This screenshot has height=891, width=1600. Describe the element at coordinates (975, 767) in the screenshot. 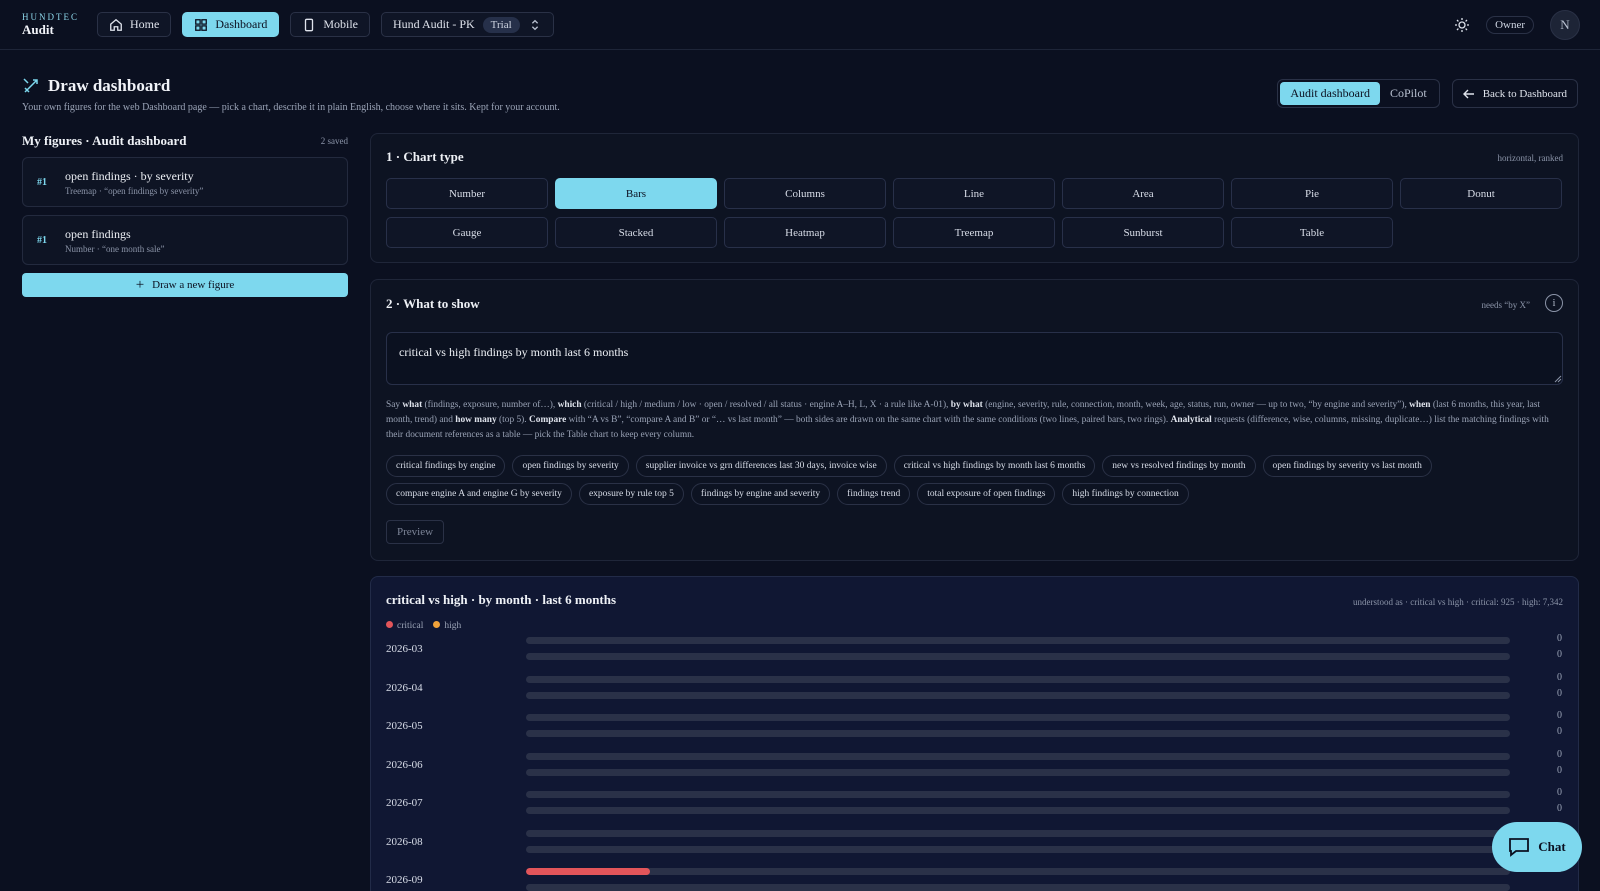

I see `chart-row: 2026-06 0 0` at that location.